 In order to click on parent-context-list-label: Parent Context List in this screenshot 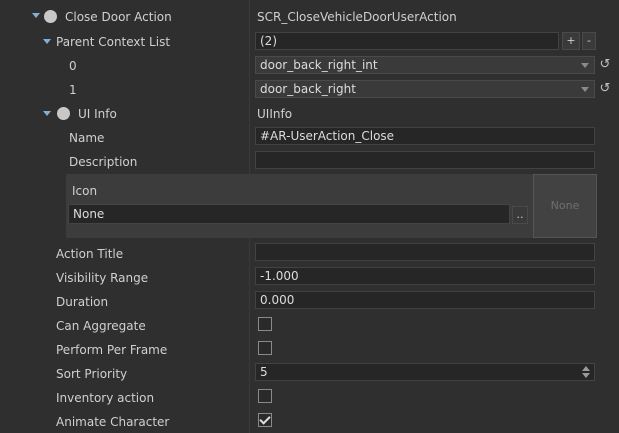, I will do `click(113, 42)`.